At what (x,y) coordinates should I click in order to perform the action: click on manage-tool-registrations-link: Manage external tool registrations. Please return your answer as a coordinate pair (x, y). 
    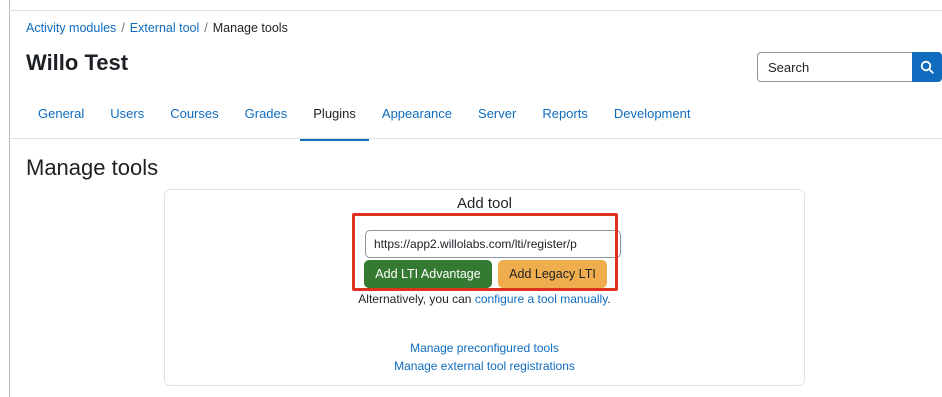
    Looking at the image, I should click on (484, 366).